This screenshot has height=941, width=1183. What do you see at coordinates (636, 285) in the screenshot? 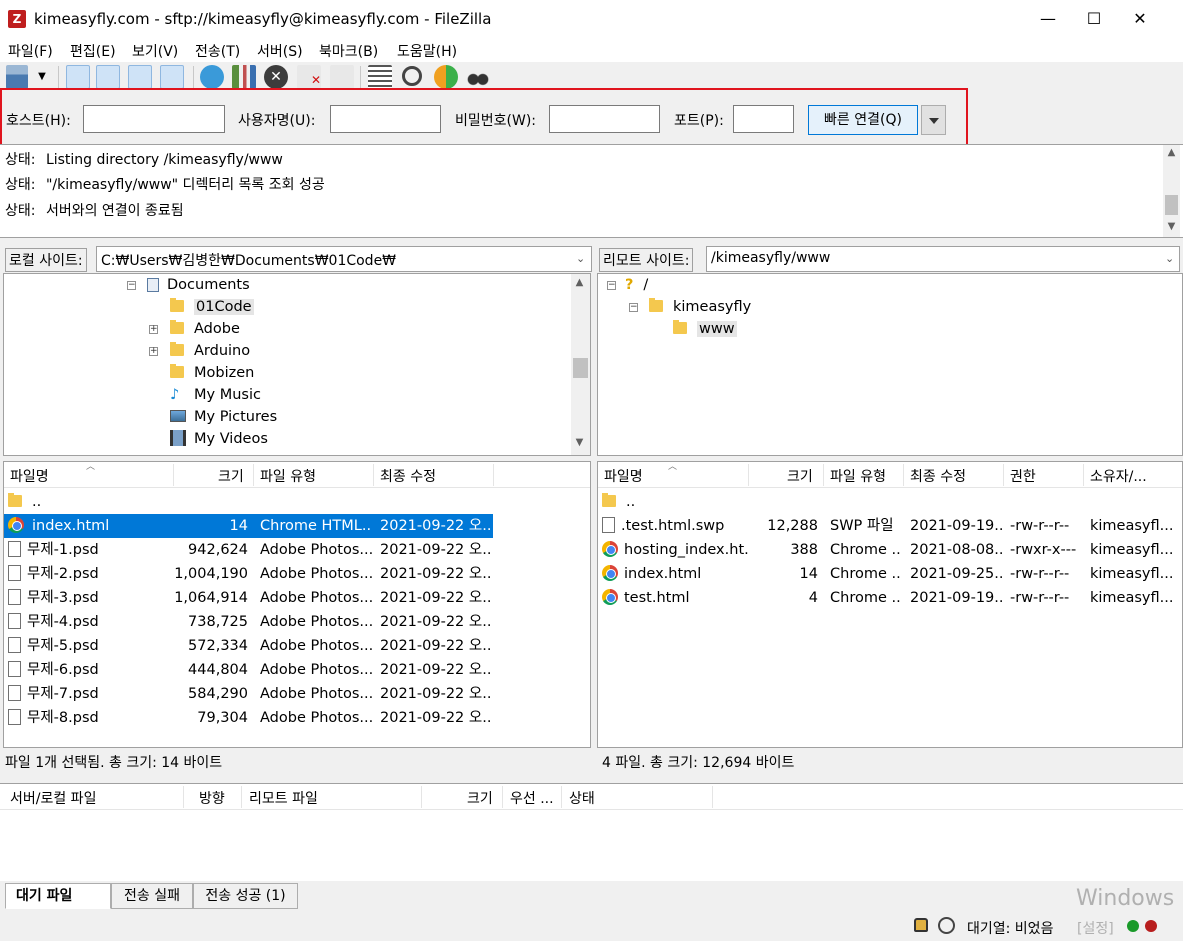
I see `tree-item-root: ? /` at bounding box center [636, 285].